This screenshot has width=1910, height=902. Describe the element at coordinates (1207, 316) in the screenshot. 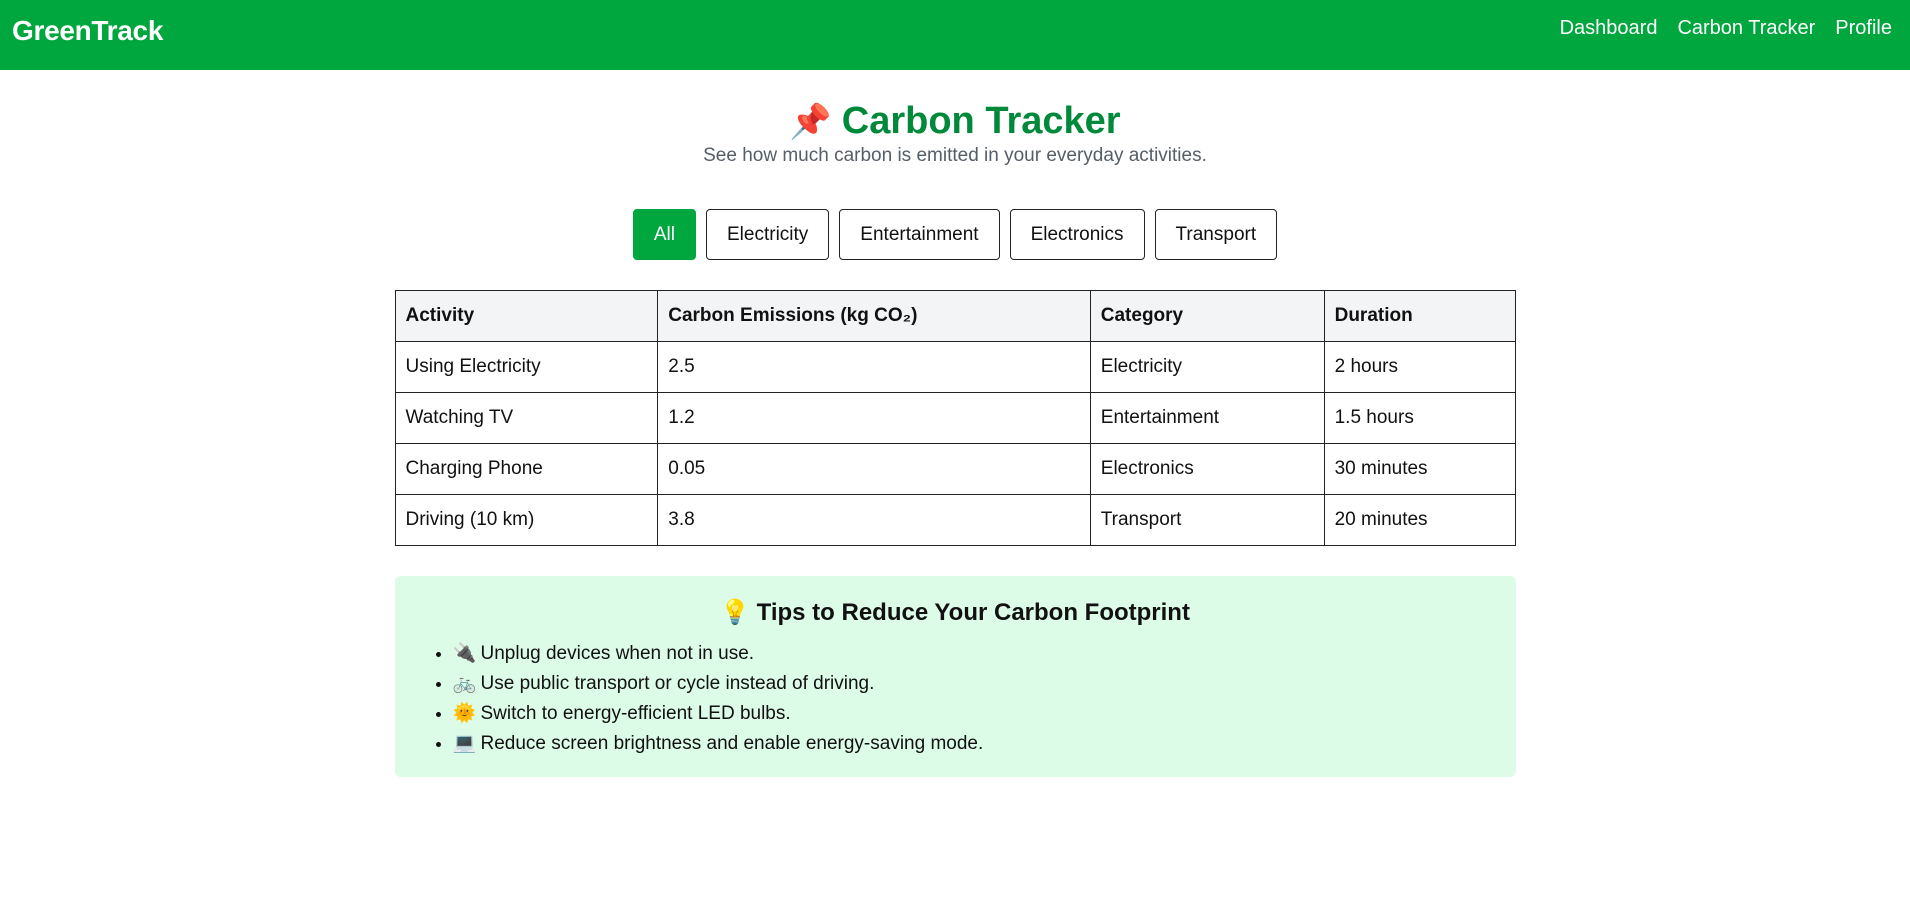

I see `column-header-category: Category` at that location.